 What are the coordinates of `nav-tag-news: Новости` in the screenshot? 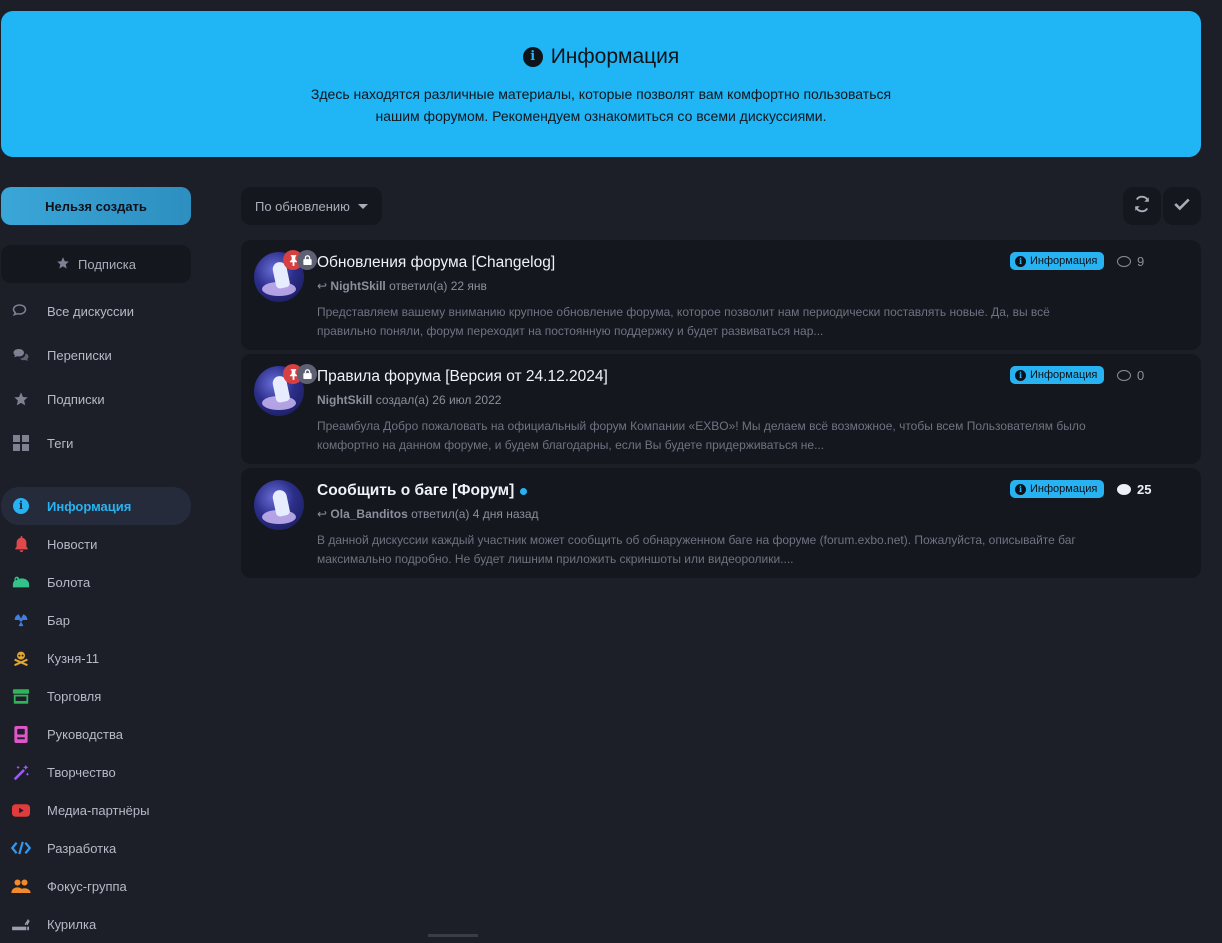 It's located at (96, 544).